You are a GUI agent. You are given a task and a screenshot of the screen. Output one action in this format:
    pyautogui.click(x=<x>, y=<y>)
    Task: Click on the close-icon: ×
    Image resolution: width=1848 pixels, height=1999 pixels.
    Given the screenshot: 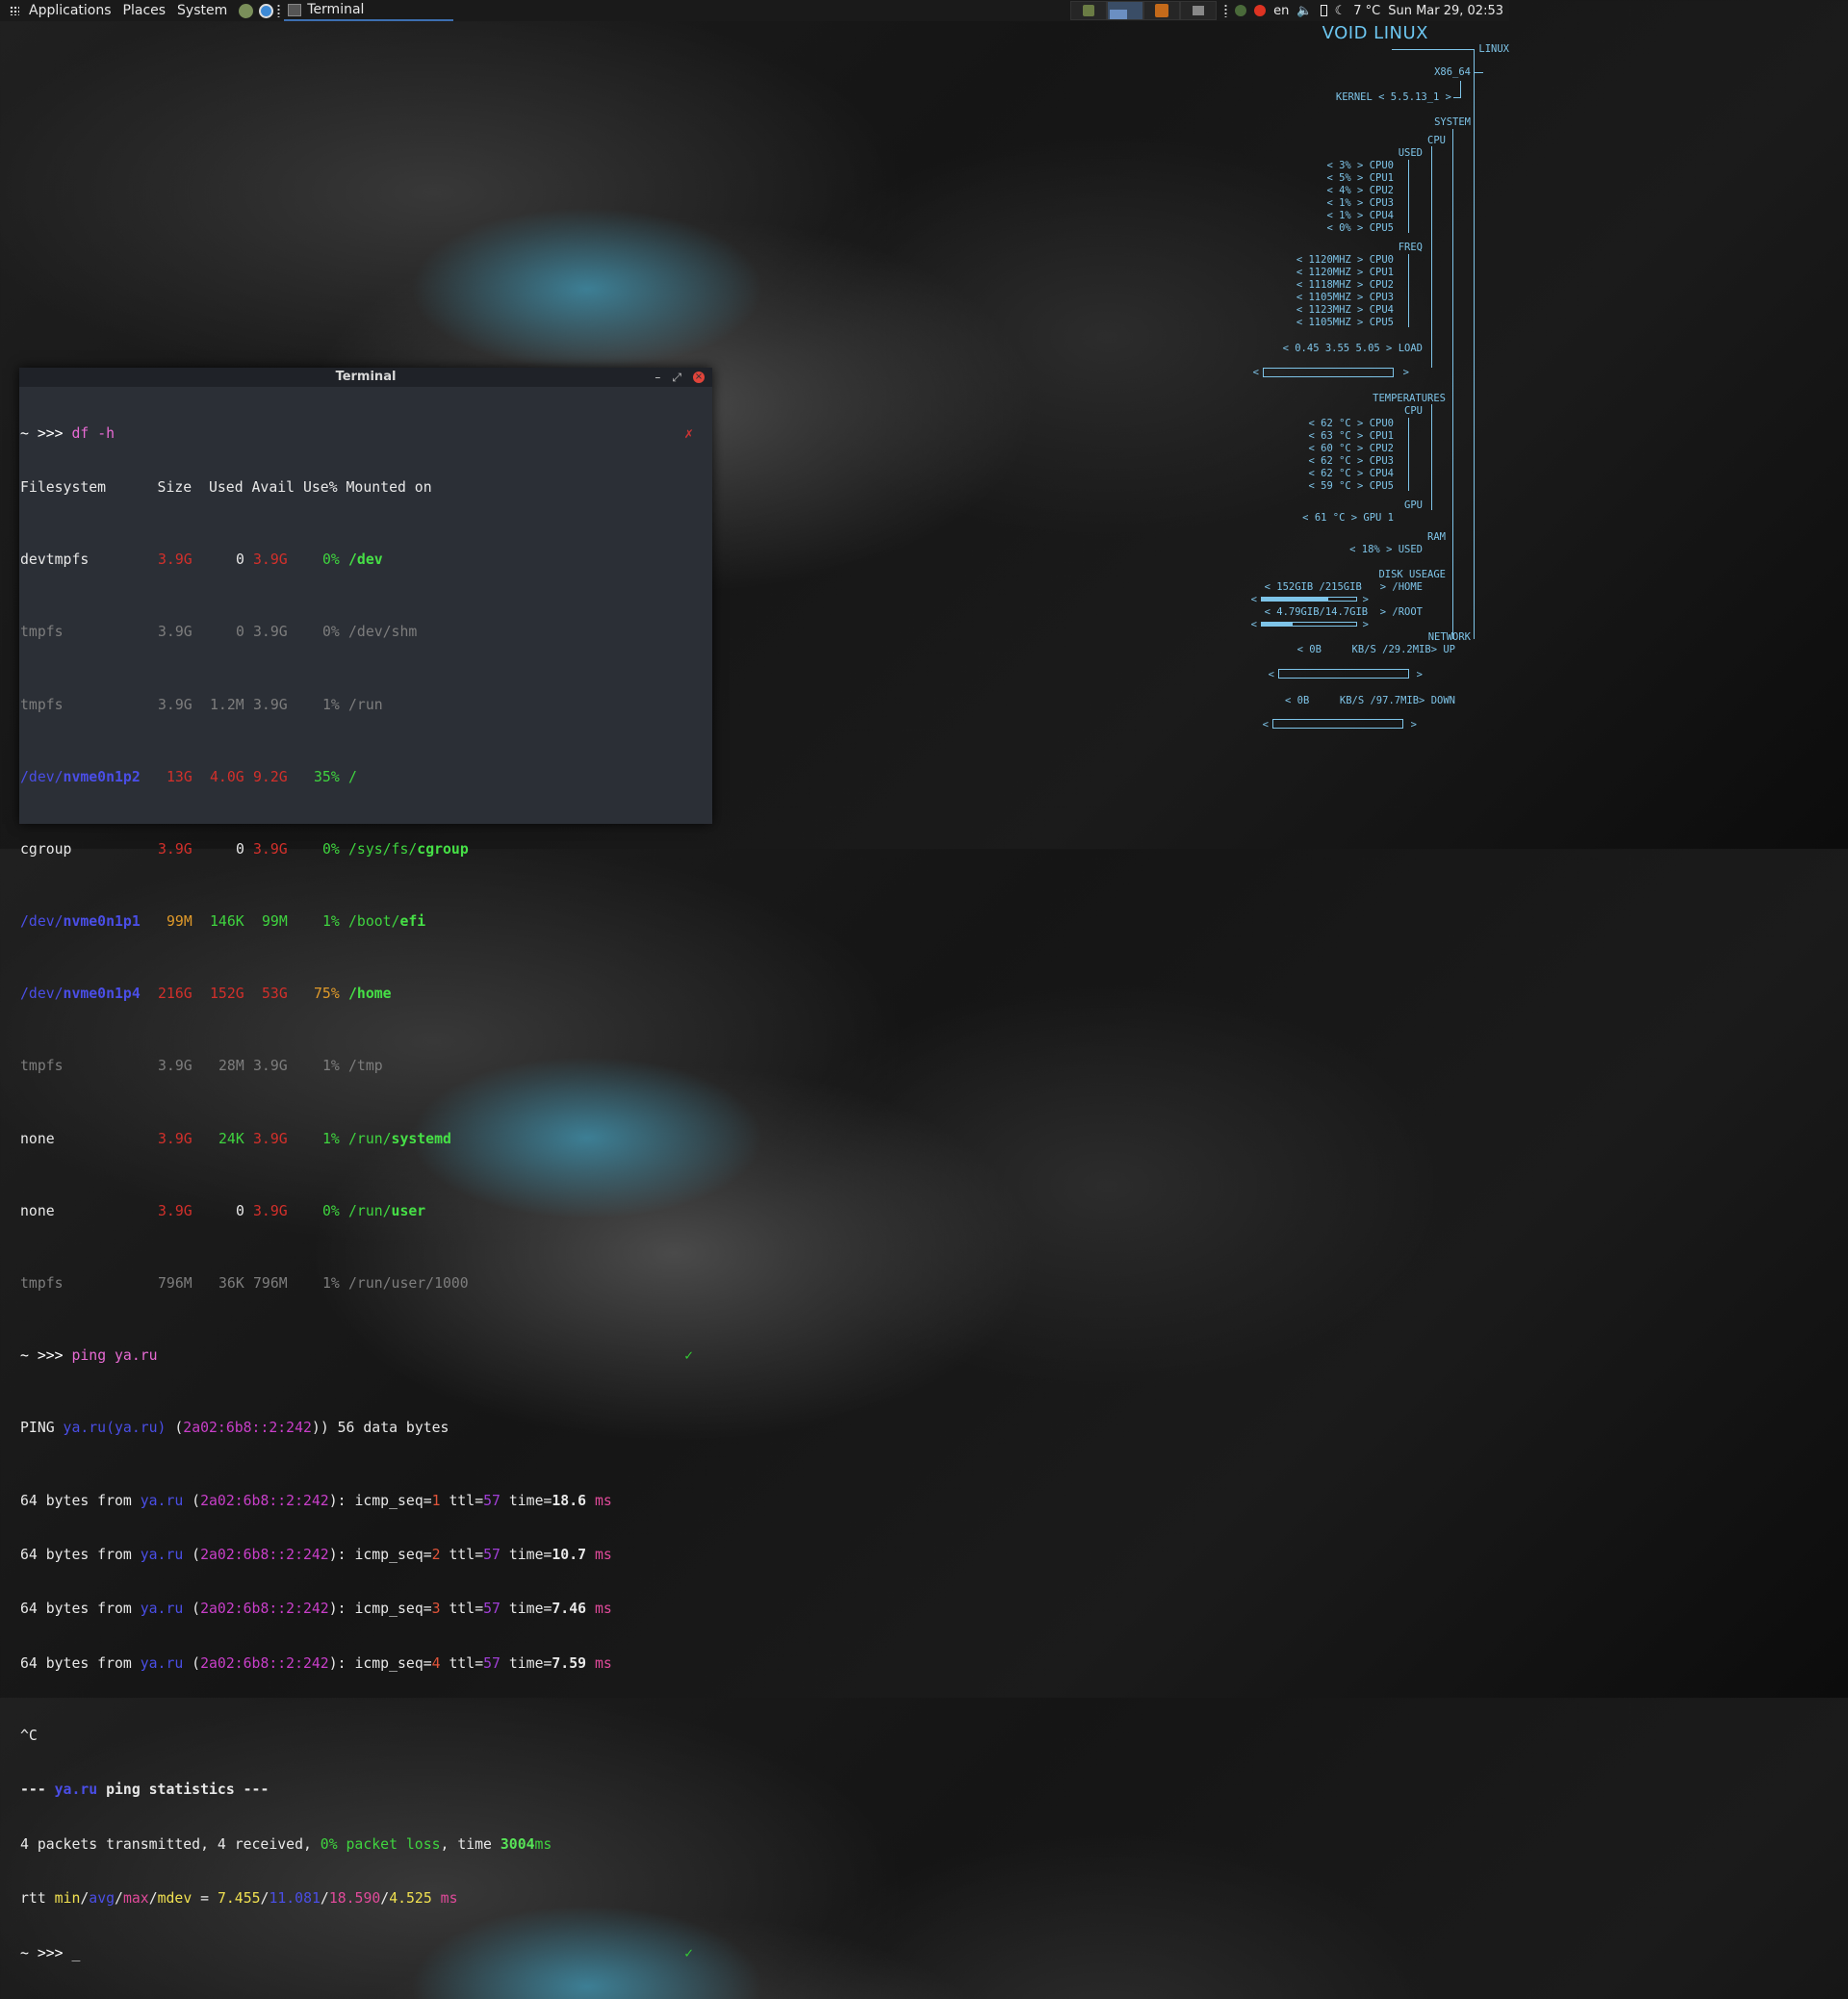 What is the action you would take?
    pyautogui.click(x=699, y=377)
    